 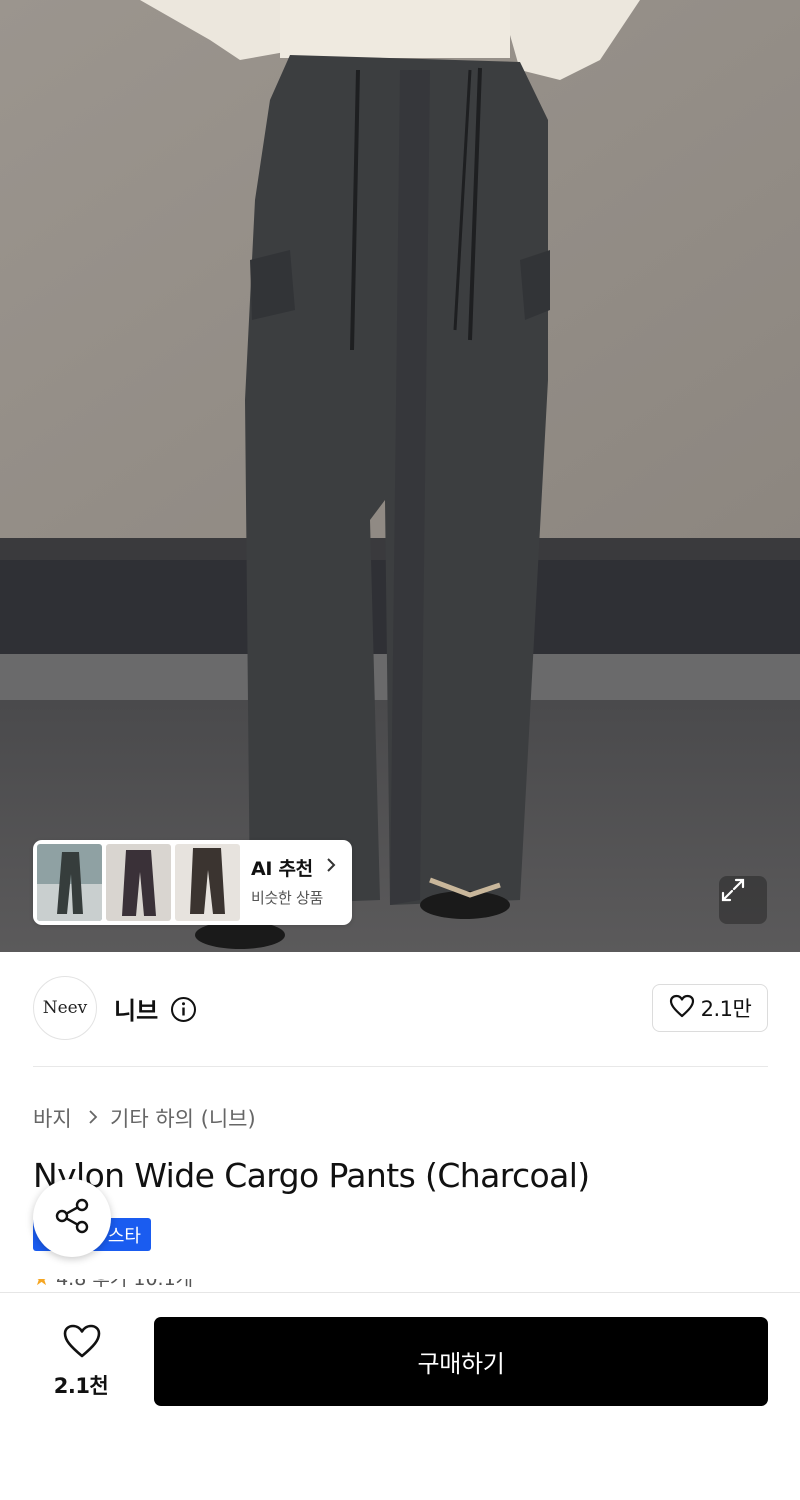 I want to click on badge-label: 스타, so click(x=124, y=1236).